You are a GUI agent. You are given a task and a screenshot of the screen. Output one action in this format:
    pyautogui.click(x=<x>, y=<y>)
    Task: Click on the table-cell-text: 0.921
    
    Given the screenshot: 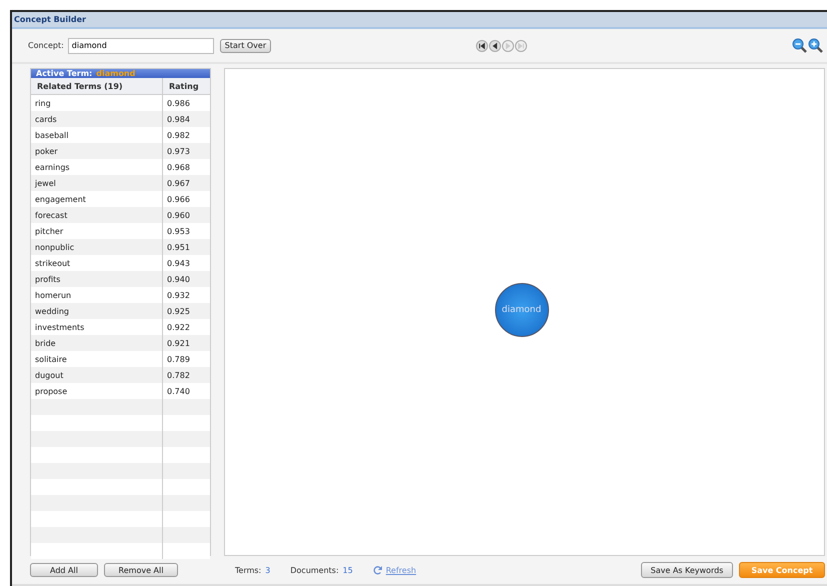 What is the action you would take?
    pyautogui.click(x=178, y=344)
    